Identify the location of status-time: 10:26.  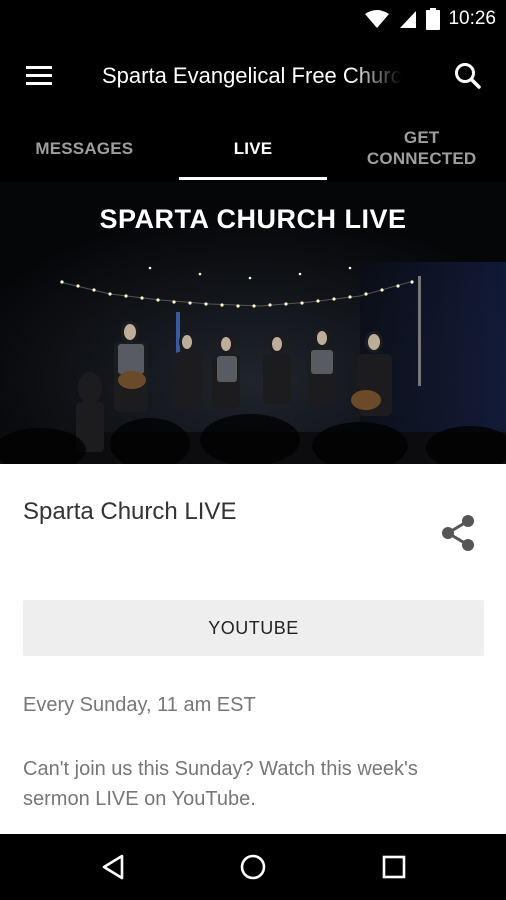
(472, 18).